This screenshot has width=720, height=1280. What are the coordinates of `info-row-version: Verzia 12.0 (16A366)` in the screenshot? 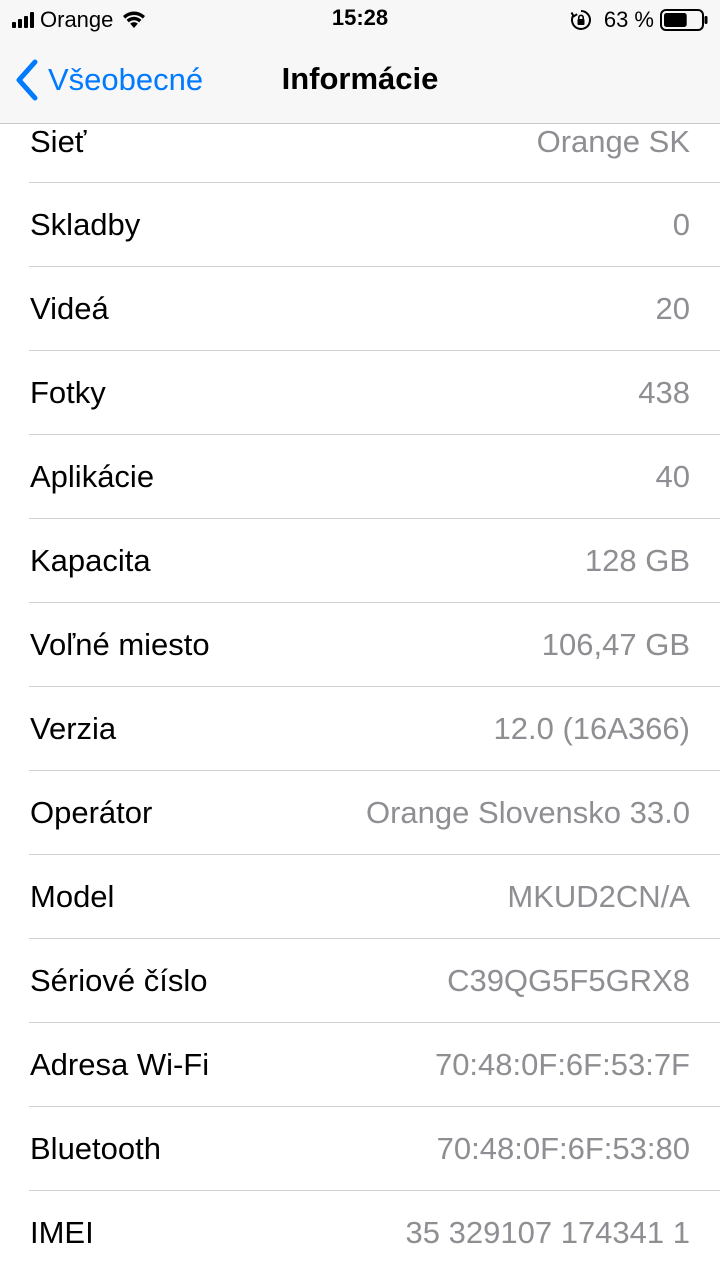 It's located at (360, 729).